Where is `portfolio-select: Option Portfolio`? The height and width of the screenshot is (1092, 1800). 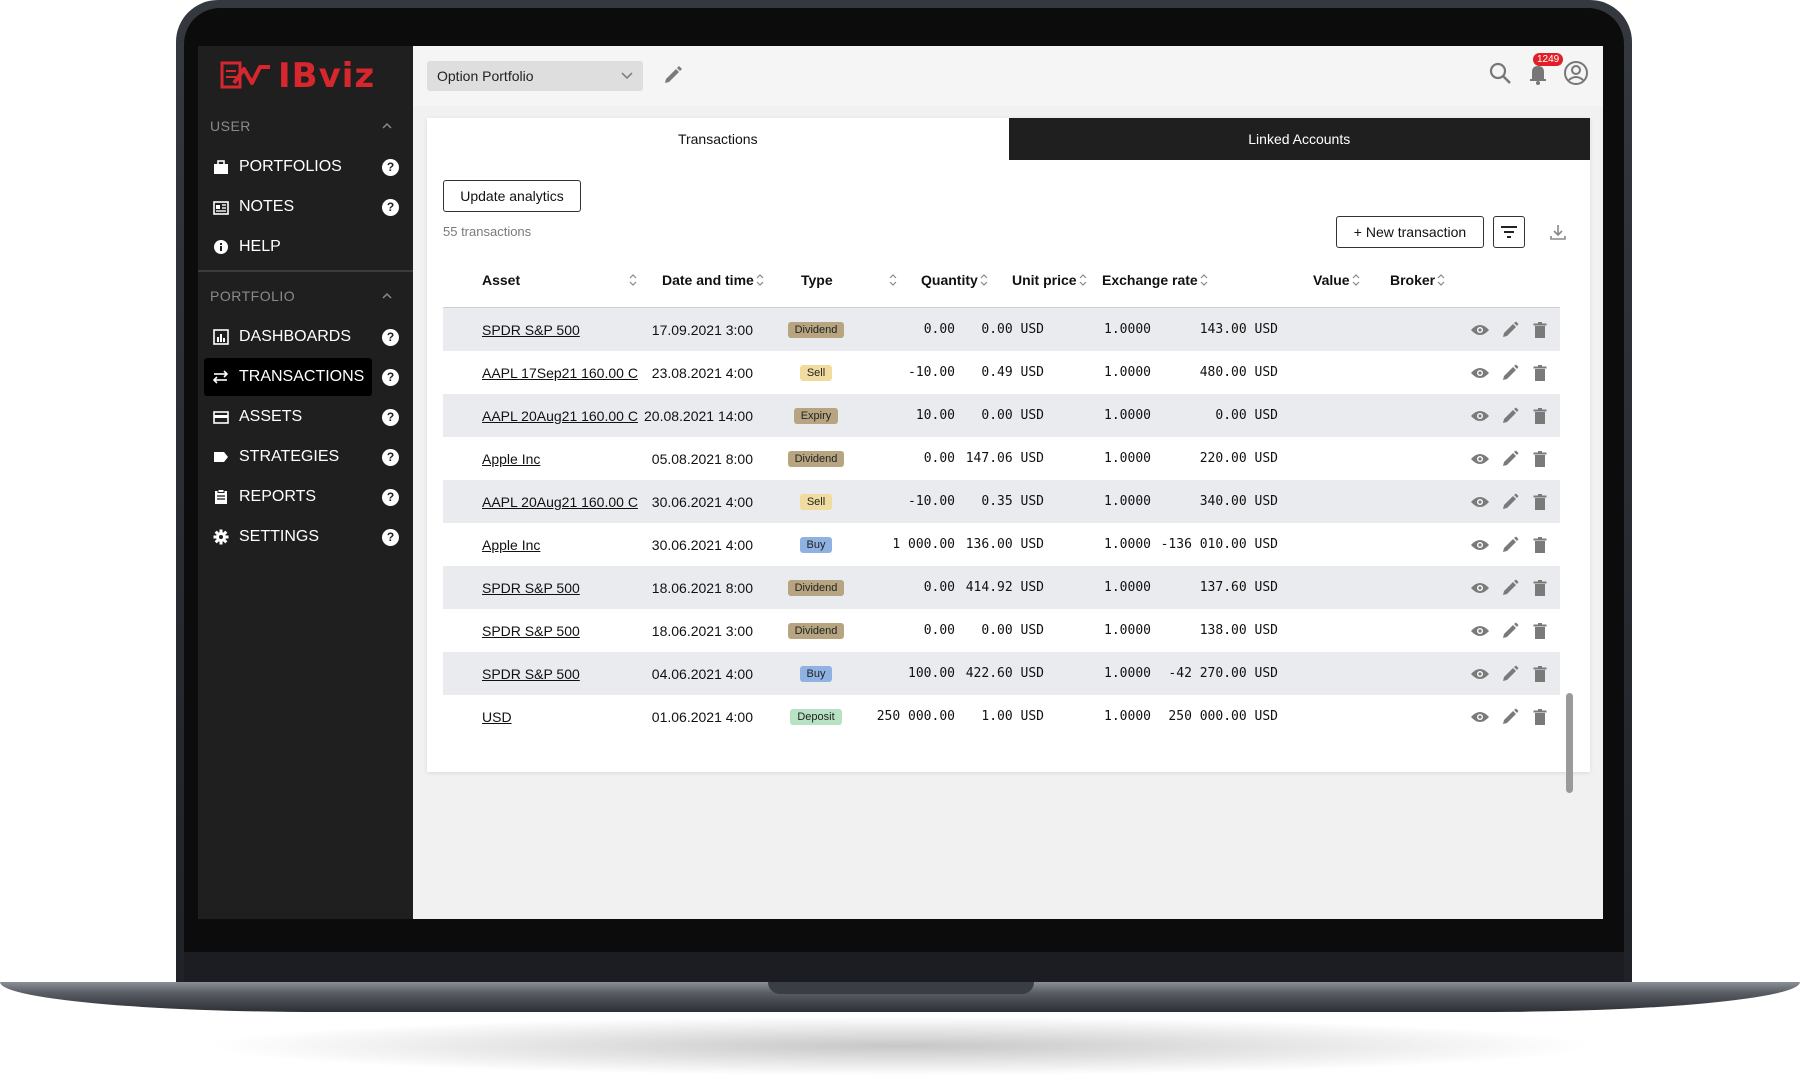
portfolio-select: Option Portfolio is located at coordinates (535, 76).